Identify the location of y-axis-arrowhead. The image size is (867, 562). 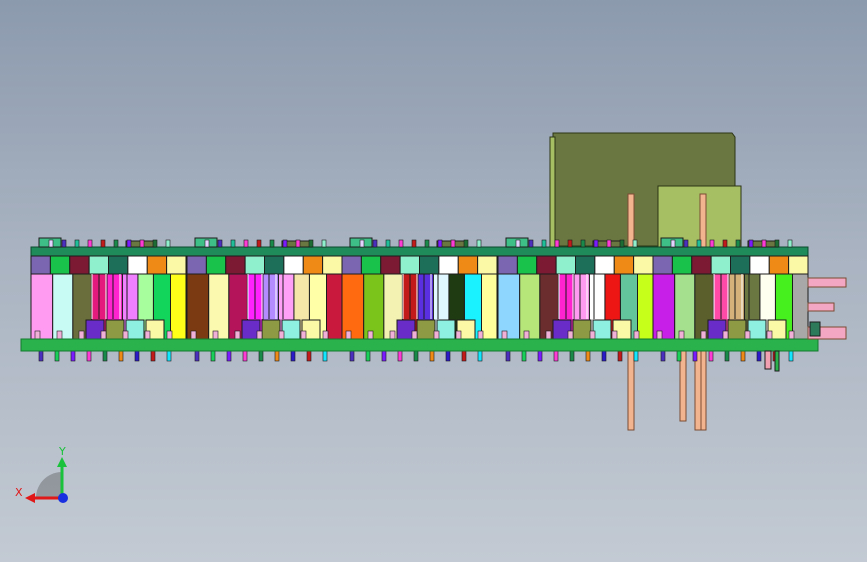
(62, 462).